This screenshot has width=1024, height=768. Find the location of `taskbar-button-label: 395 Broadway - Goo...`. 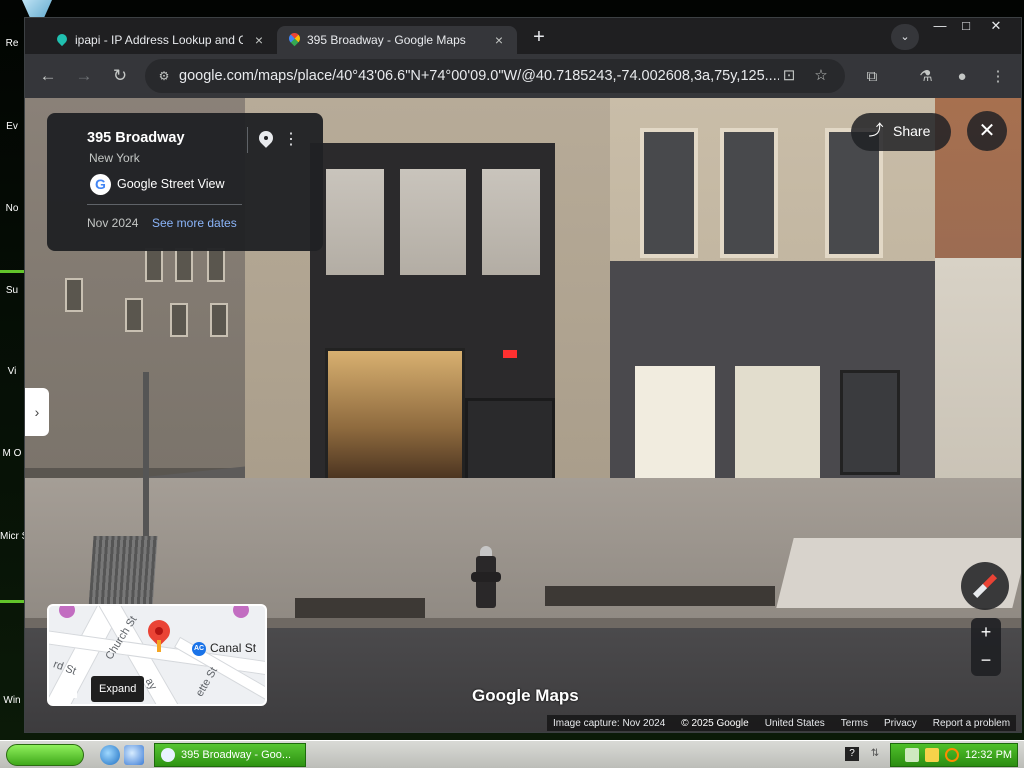

taskbar-button-label: 395 Broadway - Goo... is located at coordinates (236, 755).